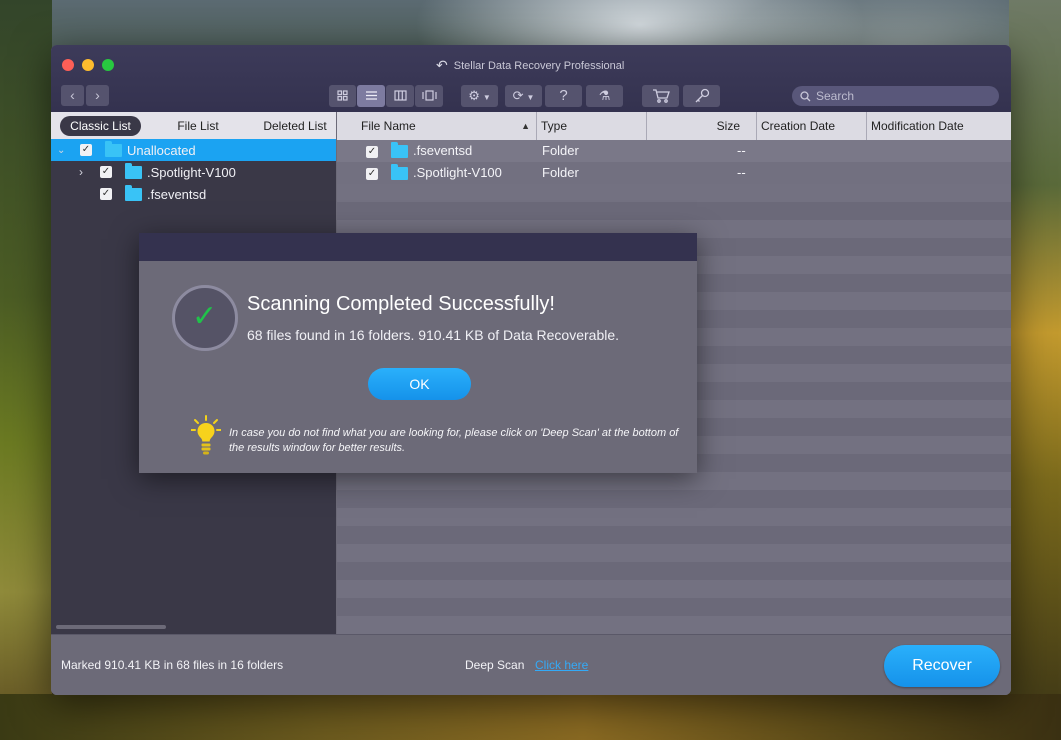  I want to click on column-modification-date: Modification Date, so click(939, 126).